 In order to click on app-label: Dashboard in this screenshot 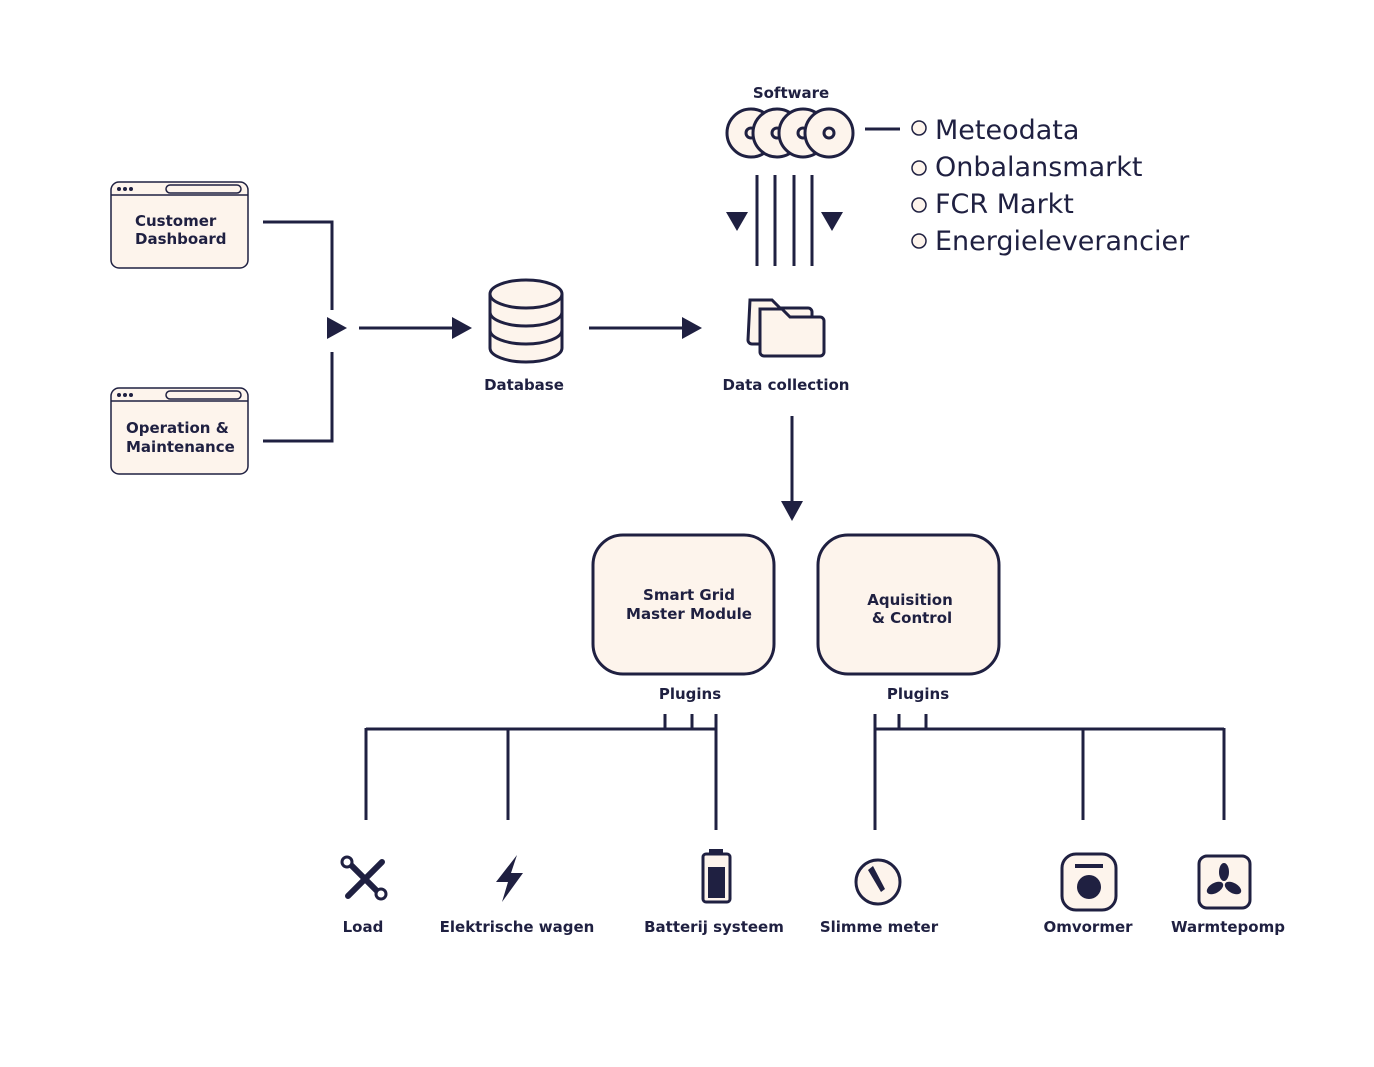, I will do `click(180, 239)`.